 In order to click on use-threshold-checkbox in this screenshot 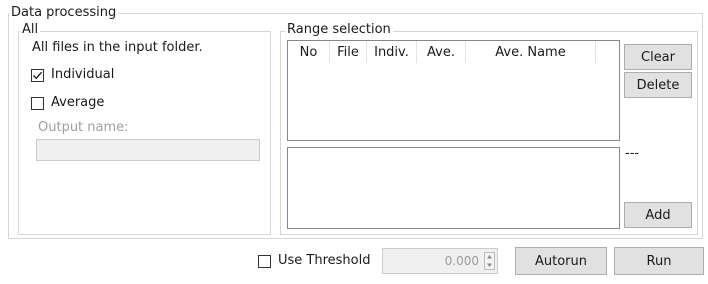, I will do `click(264, 261)`.